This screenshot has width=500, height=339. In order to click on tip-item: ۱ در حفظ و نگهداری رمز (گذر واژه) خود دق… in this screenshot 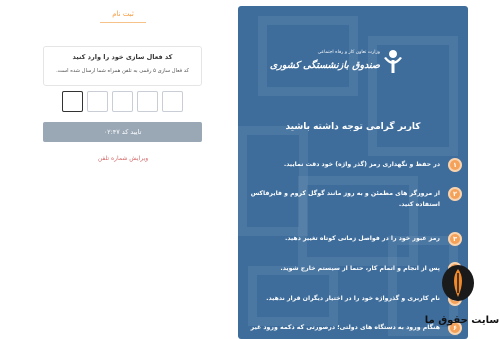, I will do `click(352, 166)`.